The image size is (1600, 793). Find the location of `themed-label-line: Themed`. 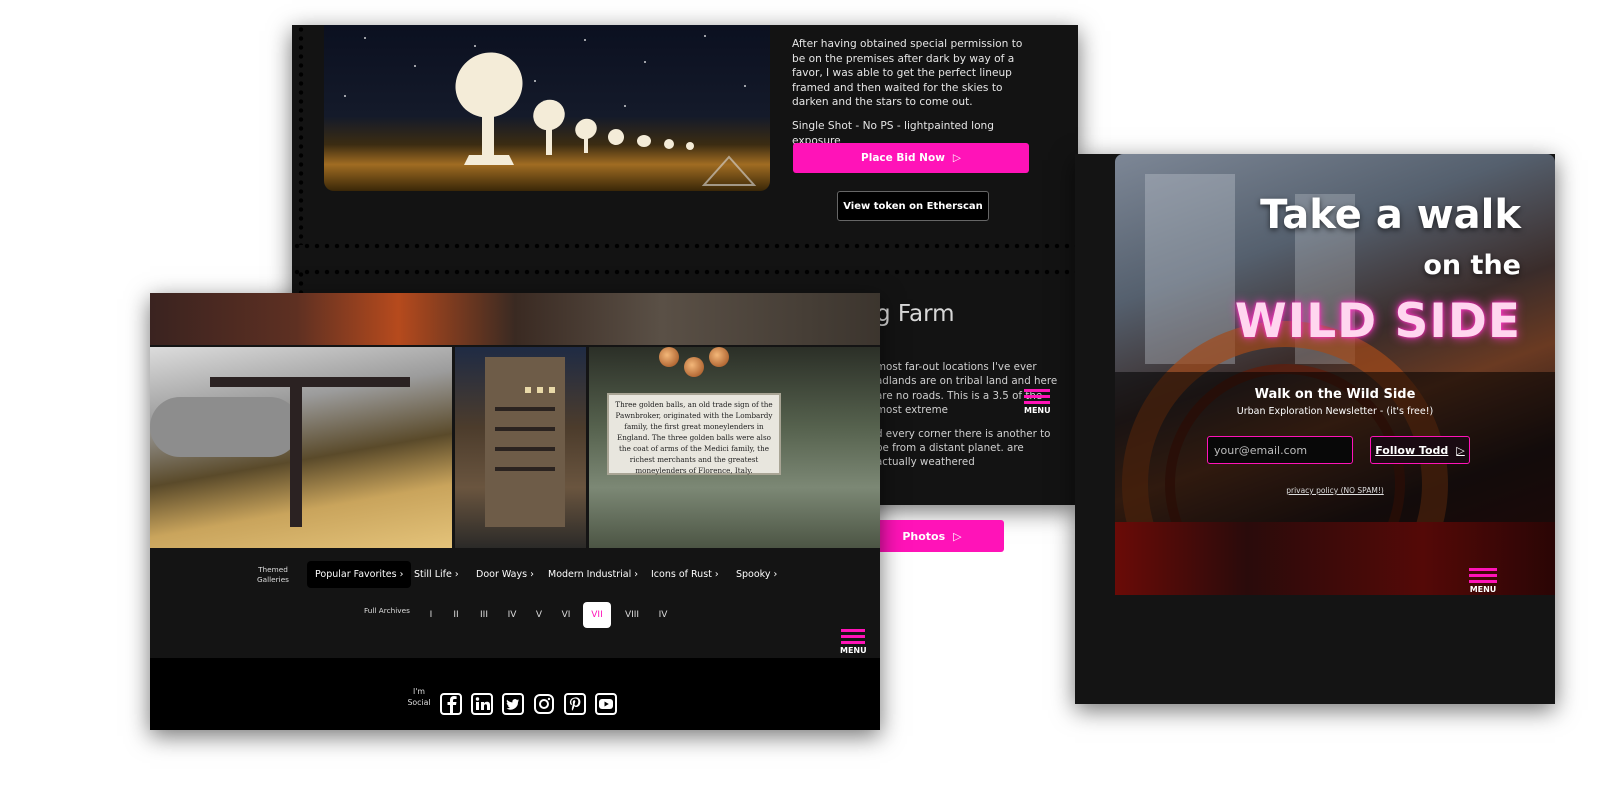

themed-label-line: Themed is located at coordinates (273, 569).